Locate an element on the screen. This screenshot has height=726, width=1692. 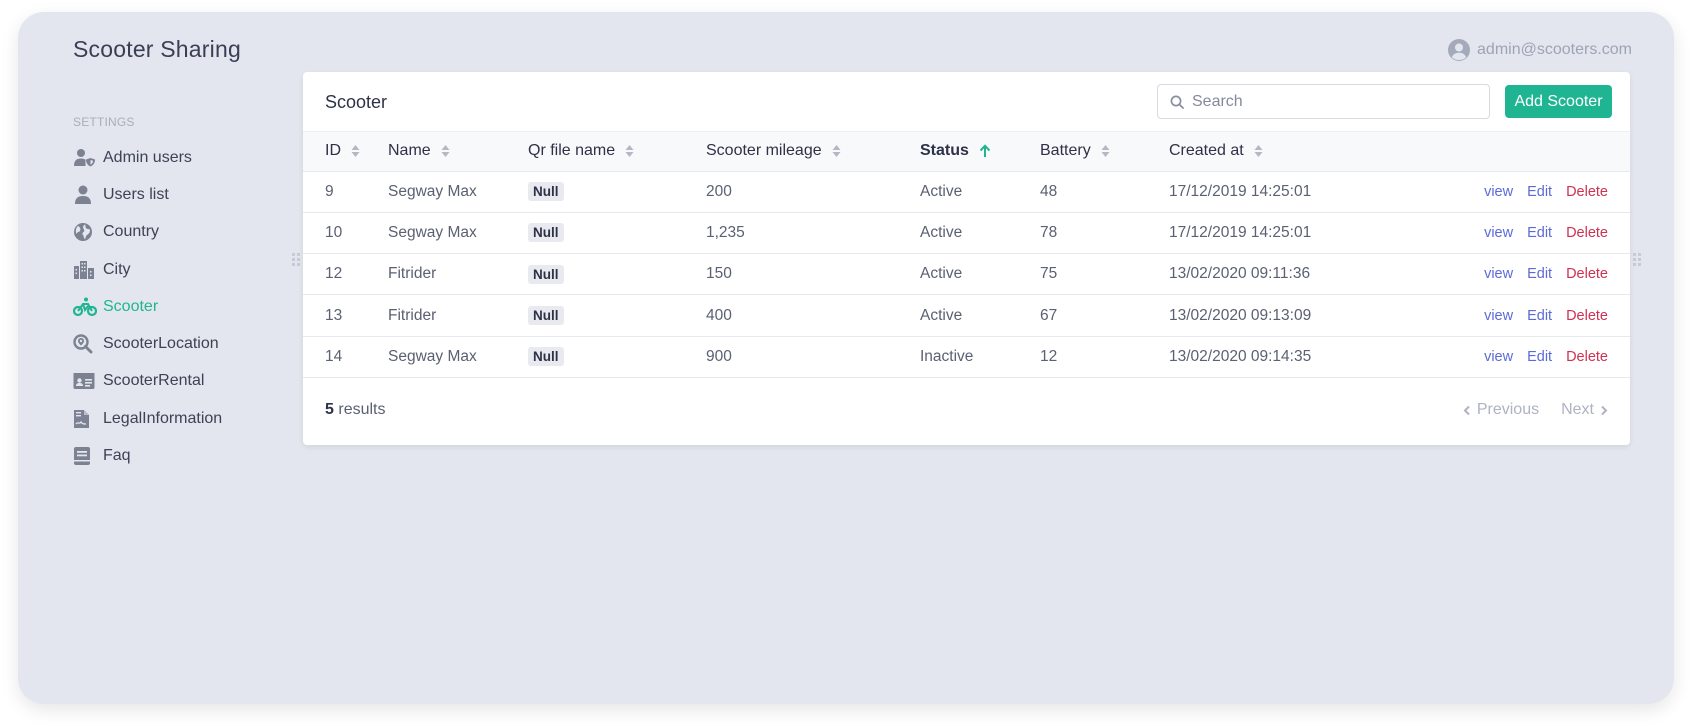
pagination: Previous Next is located at coordinates (1535, 410).